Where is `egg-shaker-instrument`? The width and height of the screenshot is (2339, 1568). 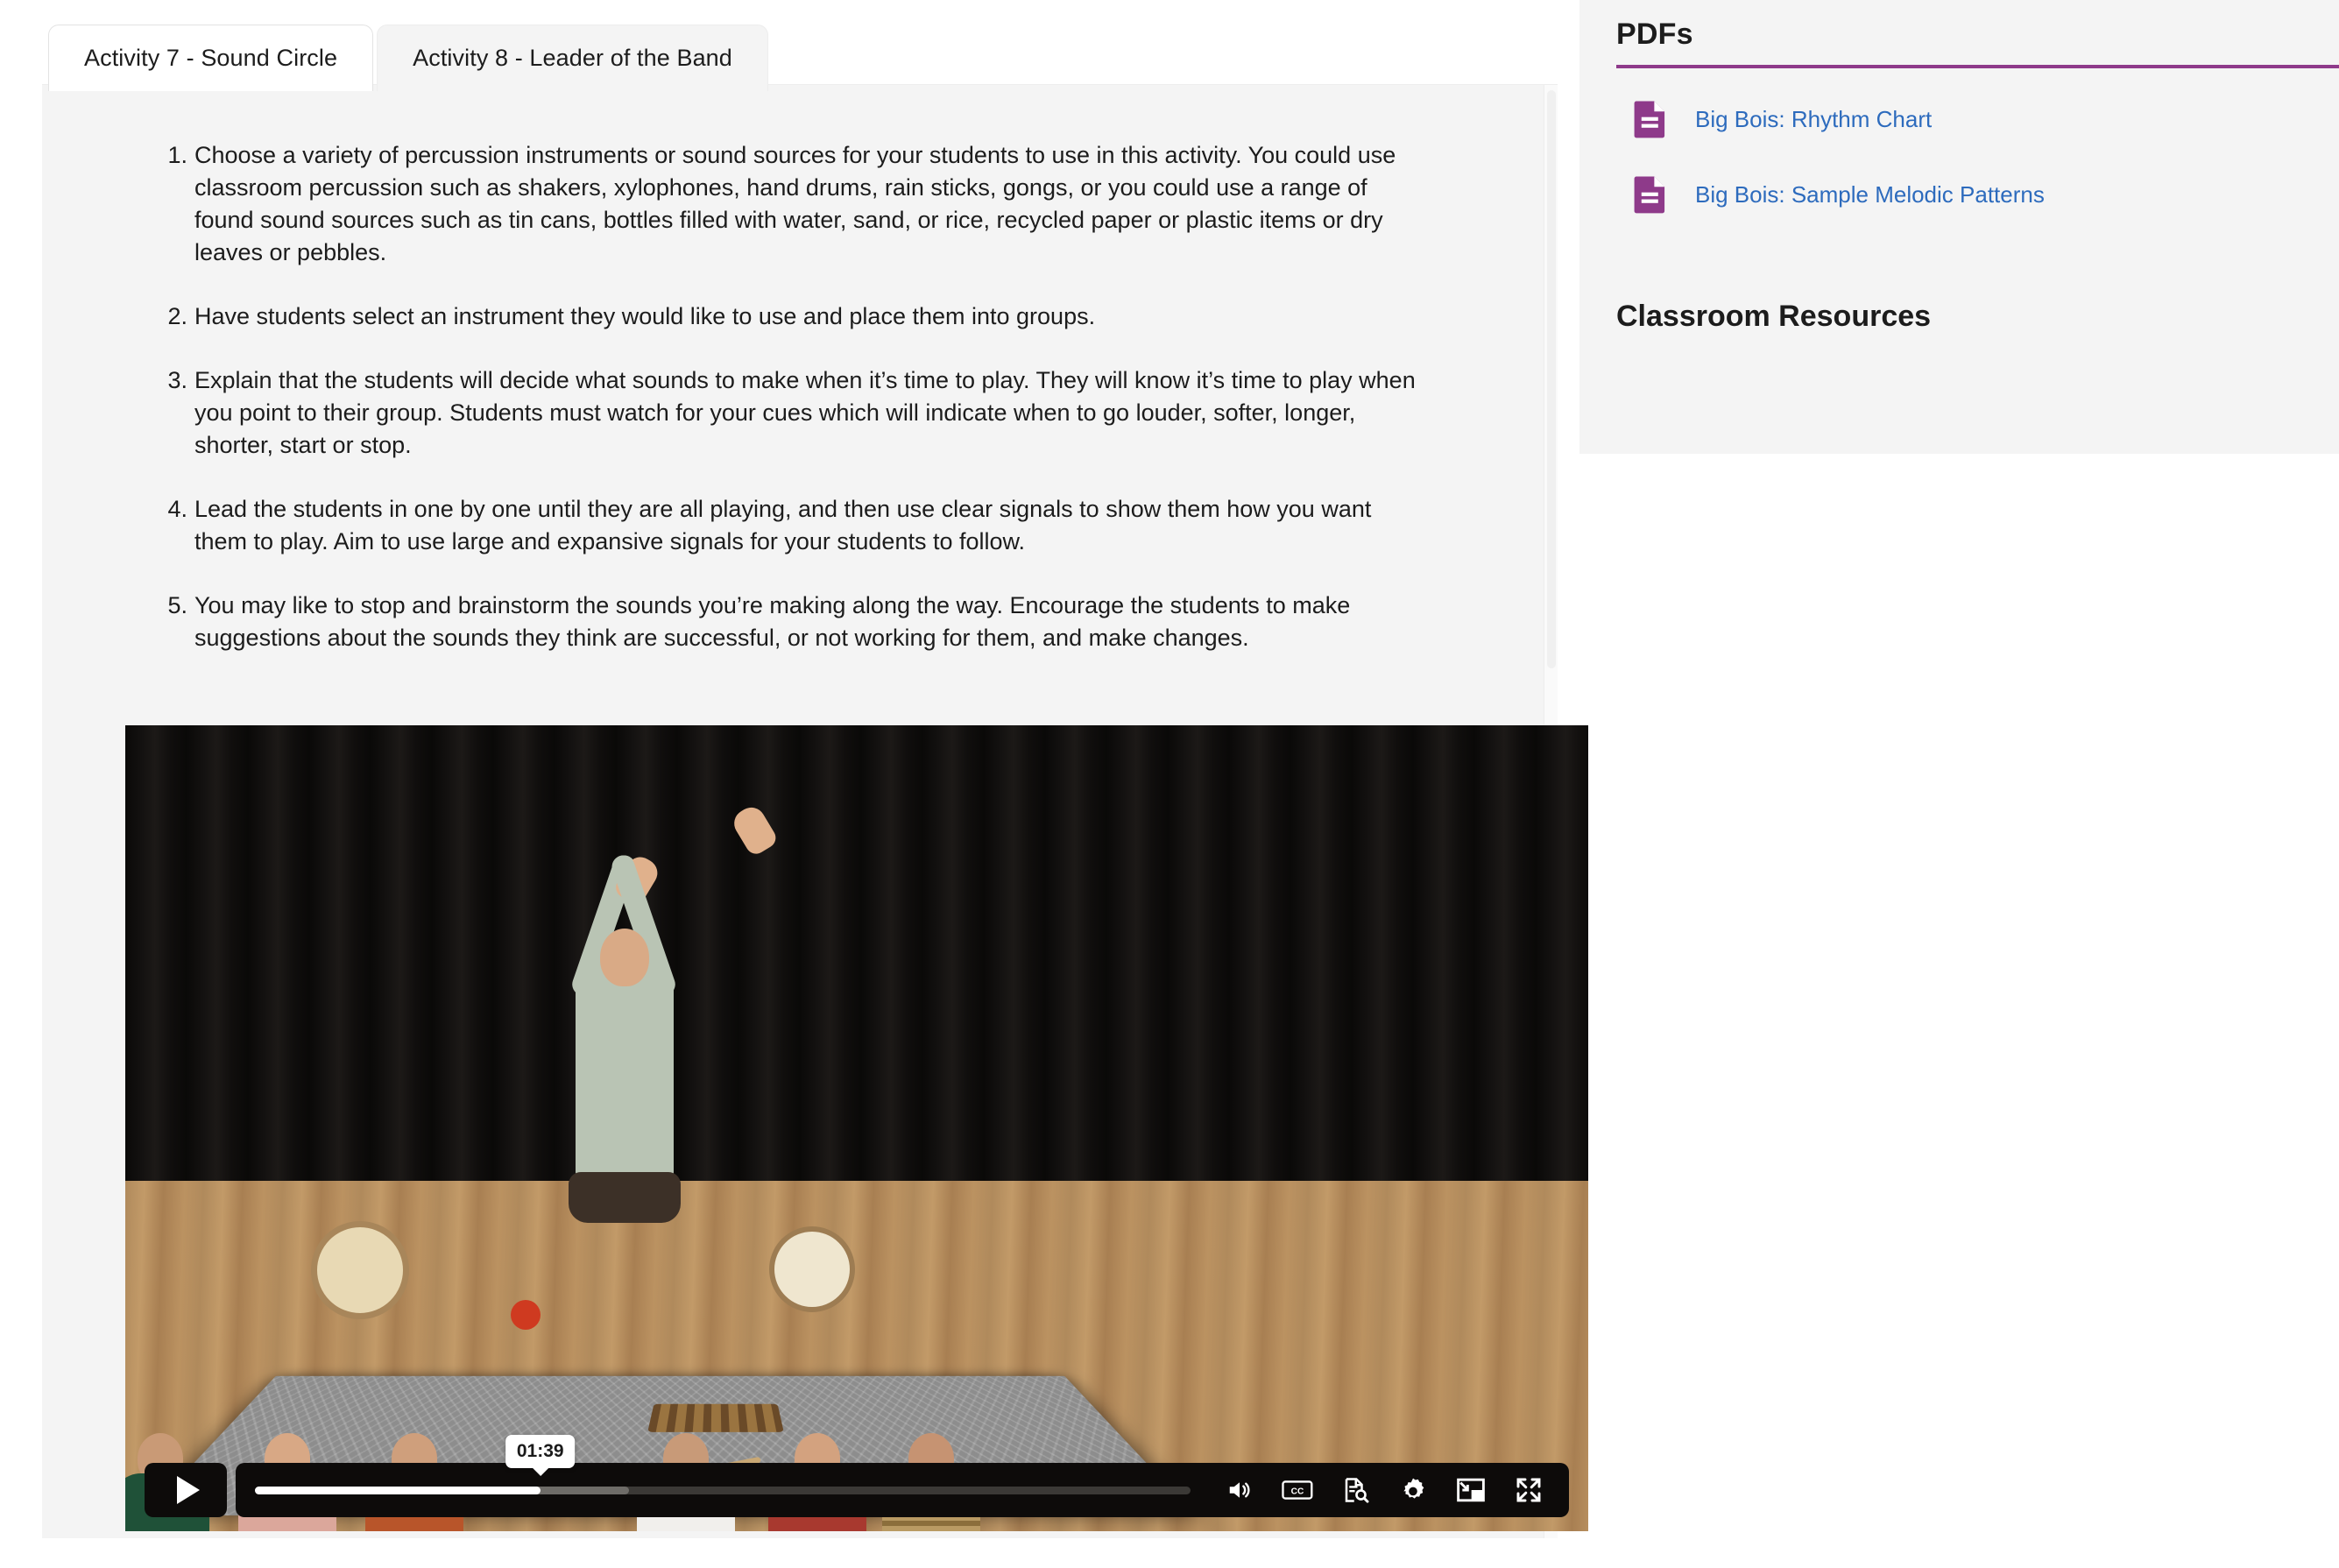 egg-shaker-instrument is located at coordinates (526, 1315).